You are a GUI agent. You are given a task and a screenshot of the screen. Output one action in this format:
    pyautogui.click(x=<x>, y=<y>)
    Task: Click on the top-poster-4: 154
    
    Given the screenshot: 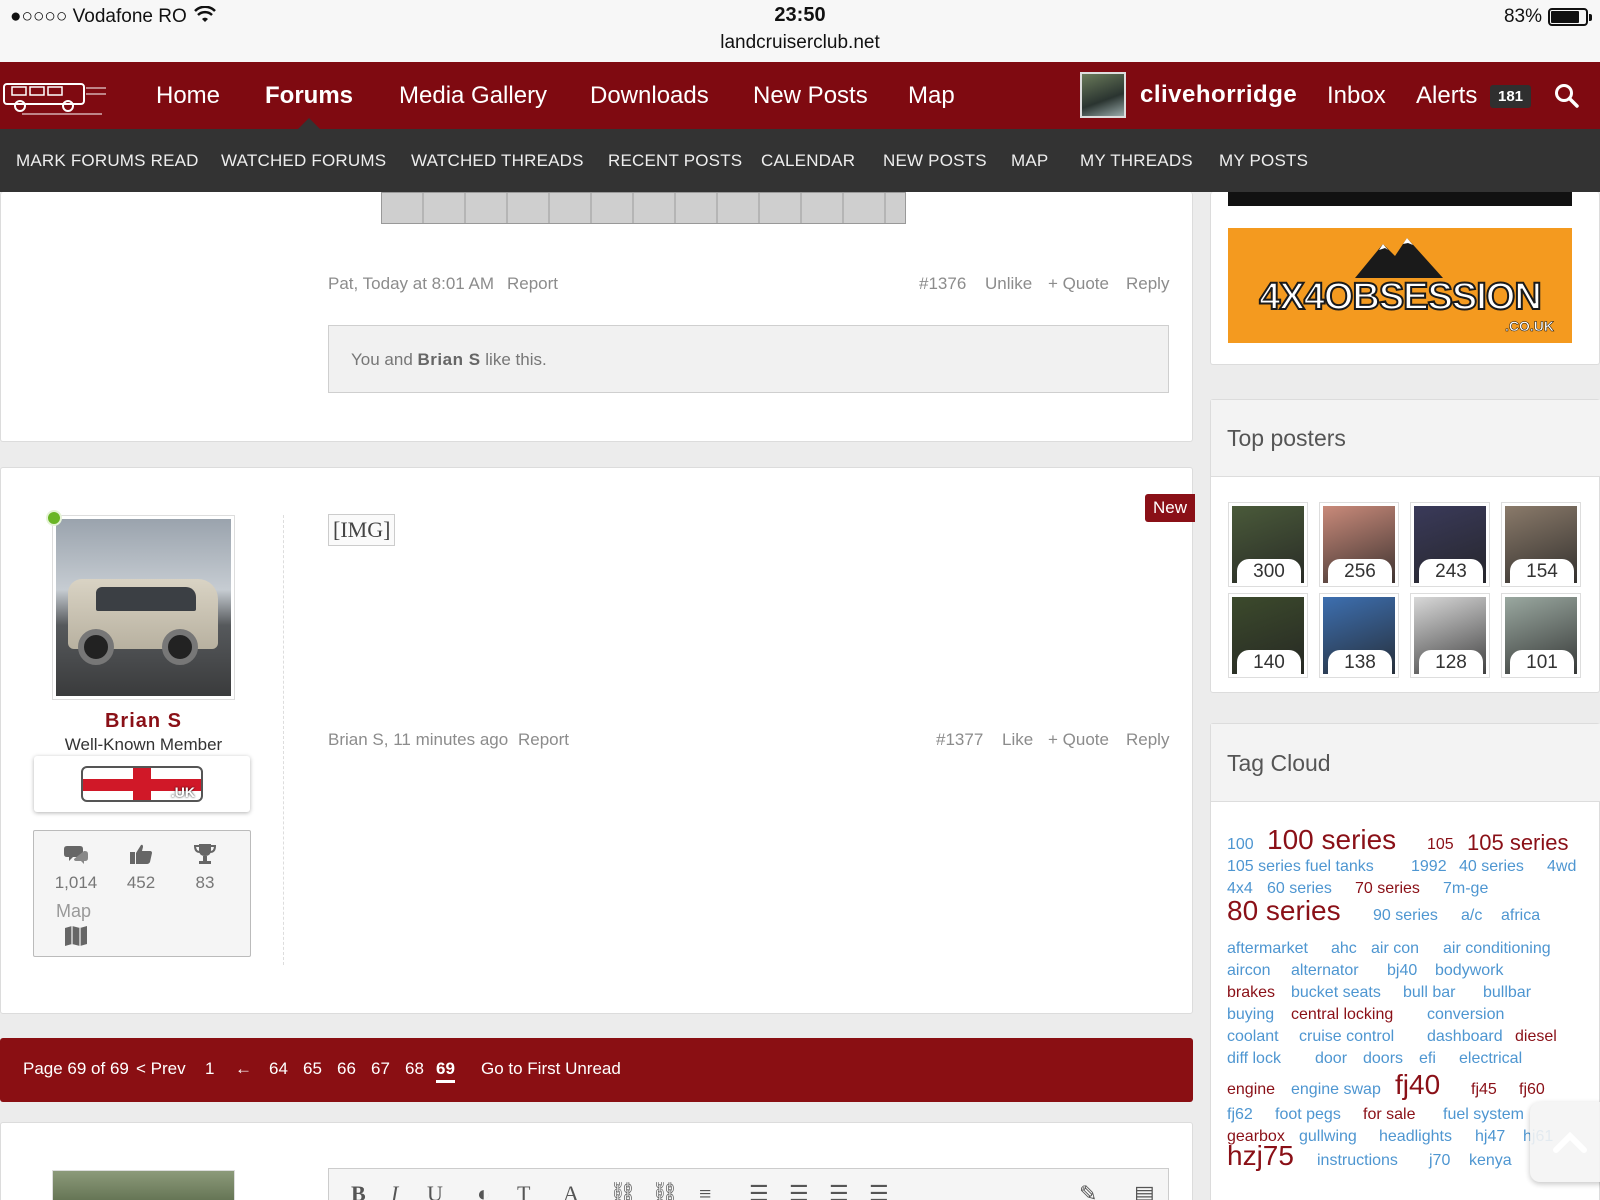 What is the action you would take?
    pyautogui.click(x=1541, y=544)
    